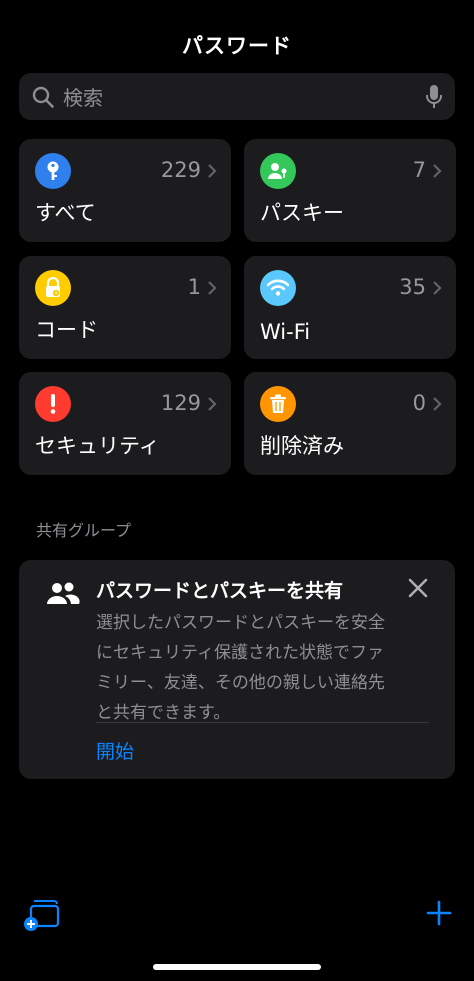 This screenshot has width=474, height=981. I want to click on category-all: 229 すべて, so click(125, 190).